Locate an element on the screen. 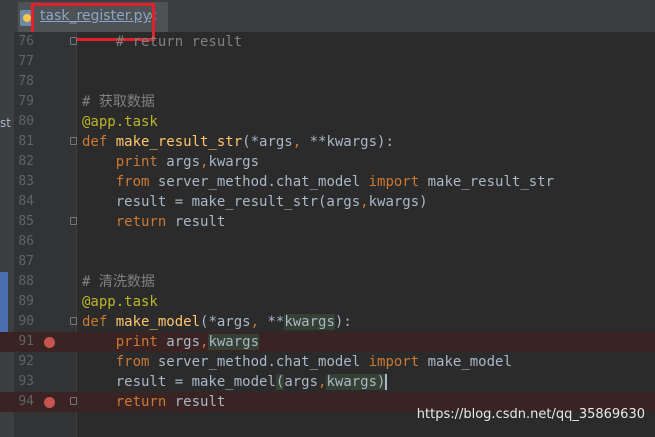 The width and height of the screenshot is (655, 437). code-token: **kwargs): is located at coordinates (351, 142).